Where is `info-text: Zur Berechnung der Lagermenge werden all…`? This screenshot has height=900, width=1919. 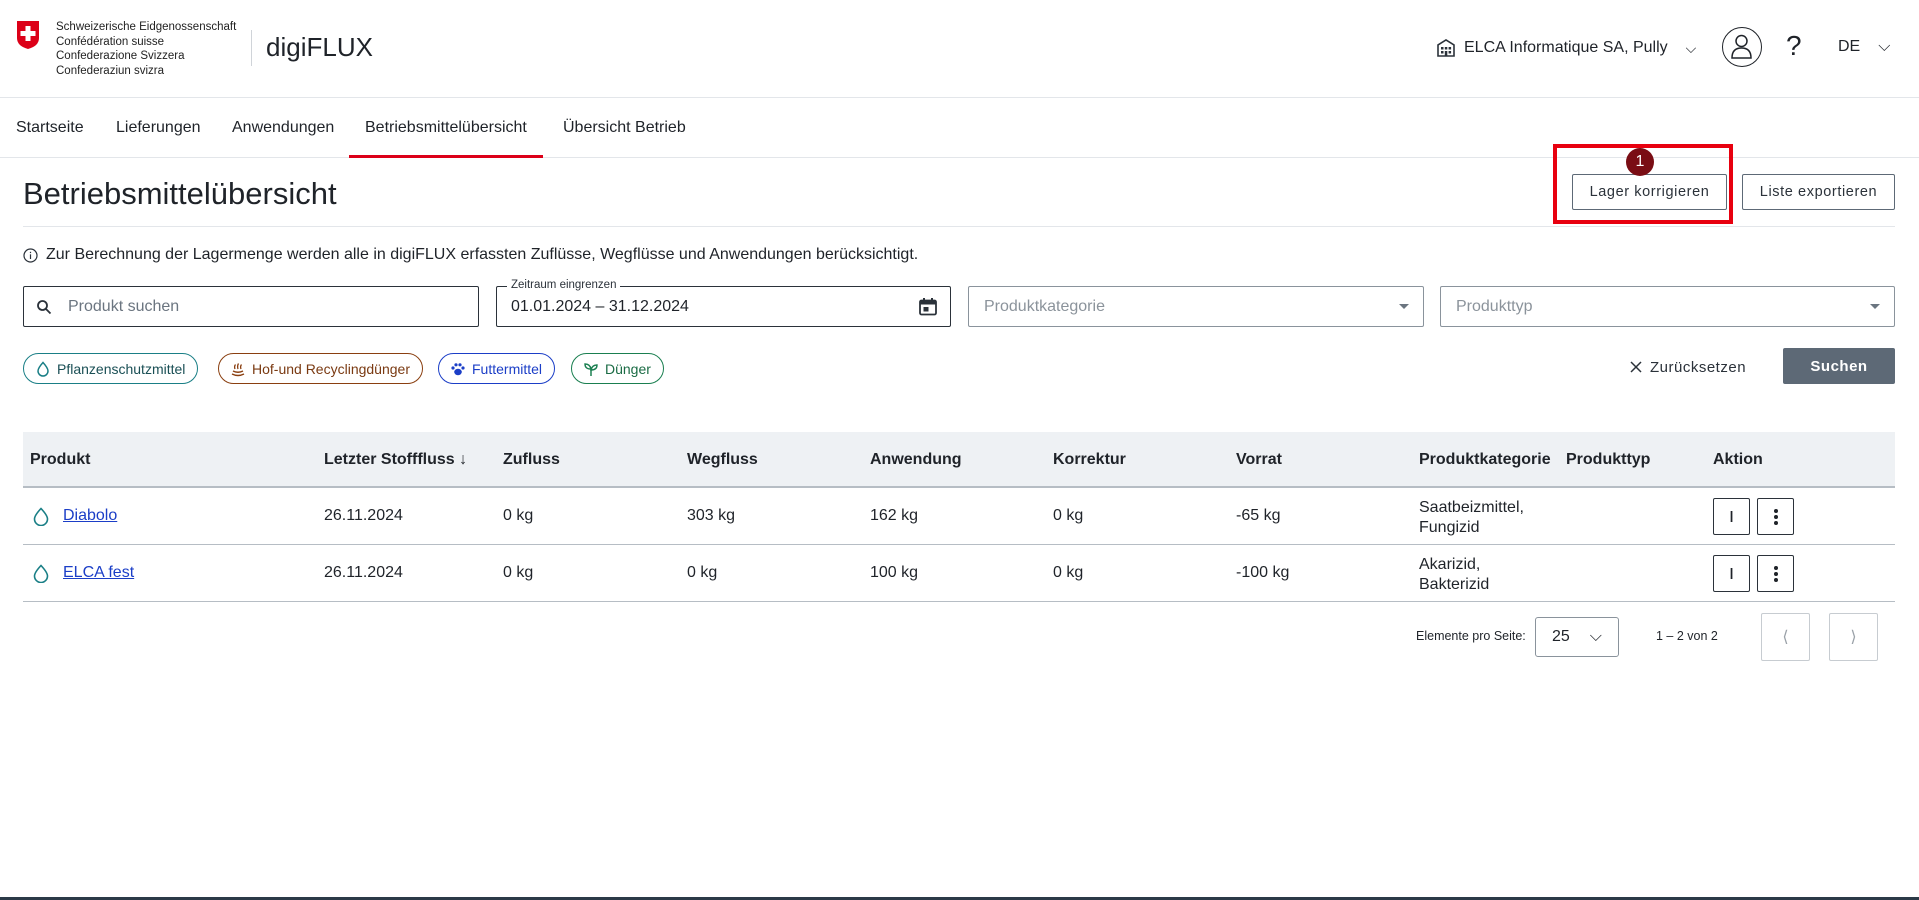 info-text: Zur Berechnung der Lagermenge werden all… is located at coordinates (482, 254).